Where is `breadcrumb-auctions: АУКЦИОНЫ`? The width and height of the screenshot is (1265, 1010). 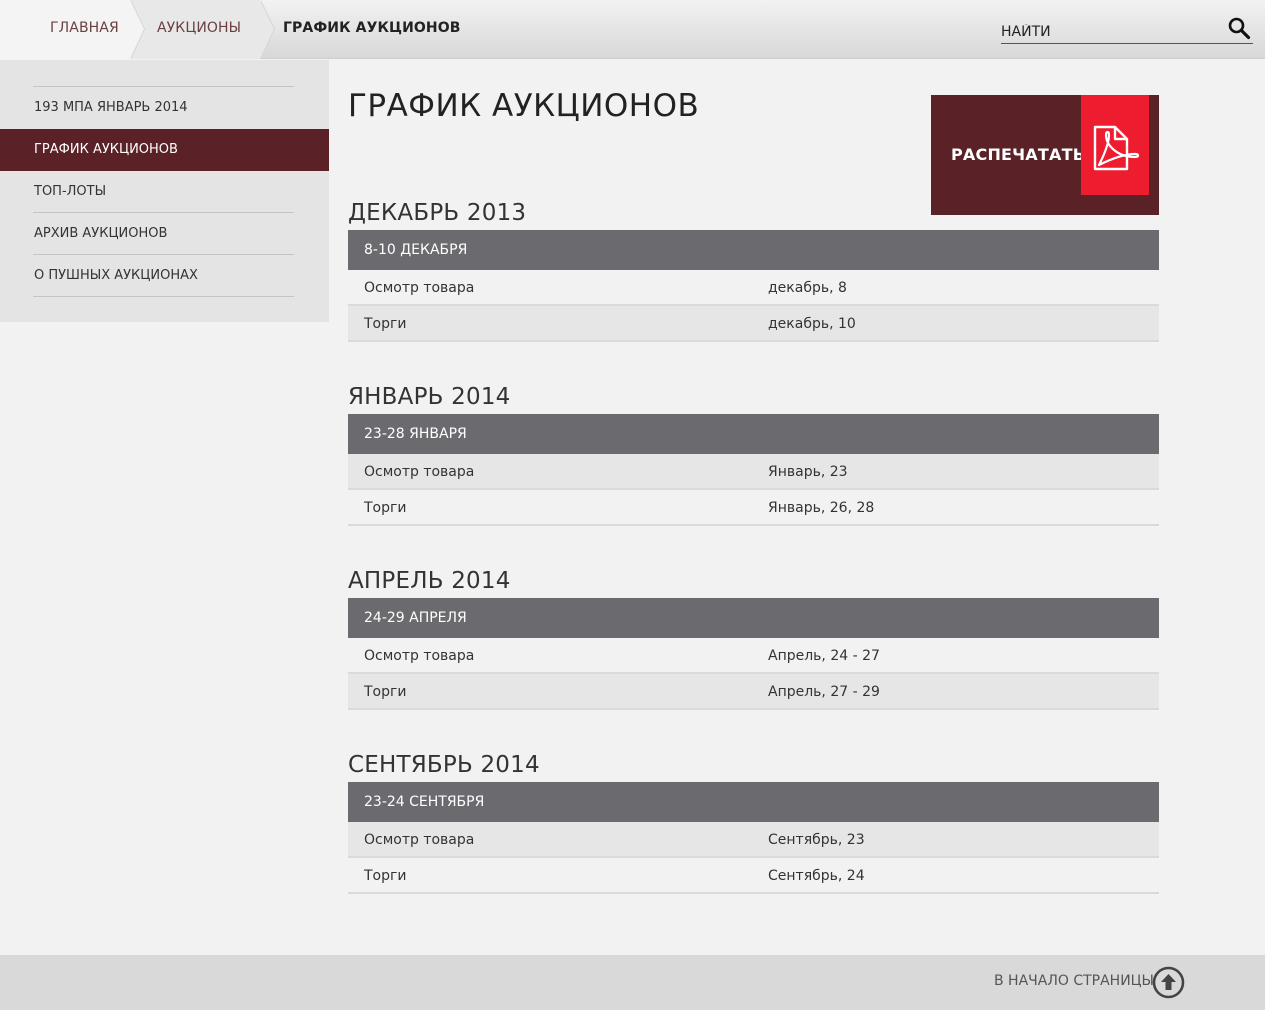 breadcrumb-auctions: АУКЦИОНЫ is located at coordinates (202, 29).